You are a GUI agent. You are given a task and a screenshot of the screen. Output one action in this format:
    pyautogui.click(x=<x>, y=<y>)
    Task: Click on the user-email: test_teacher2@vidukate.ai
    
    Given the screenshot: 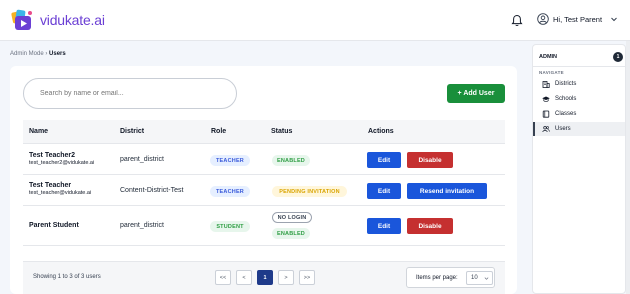 What is the action you would take?
    pyautogui.click(x=62, y=163)
    